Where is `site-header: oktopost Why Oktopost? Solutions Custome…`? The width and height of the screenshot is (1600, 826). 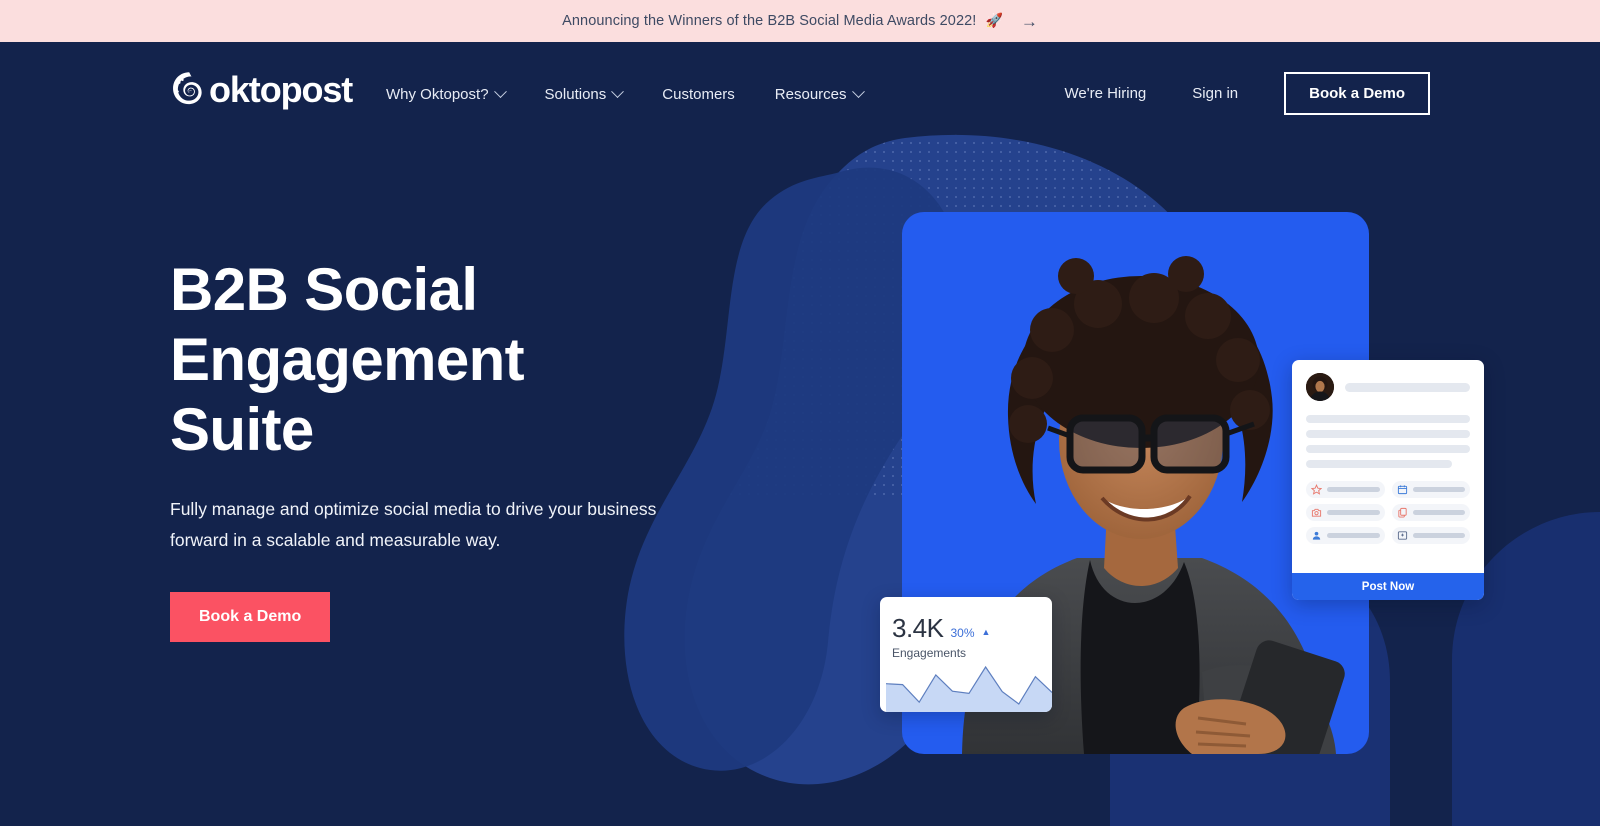
site-header: oktopost Why Oktopost? Solutions Custome… is located at coordinates (800, 90).